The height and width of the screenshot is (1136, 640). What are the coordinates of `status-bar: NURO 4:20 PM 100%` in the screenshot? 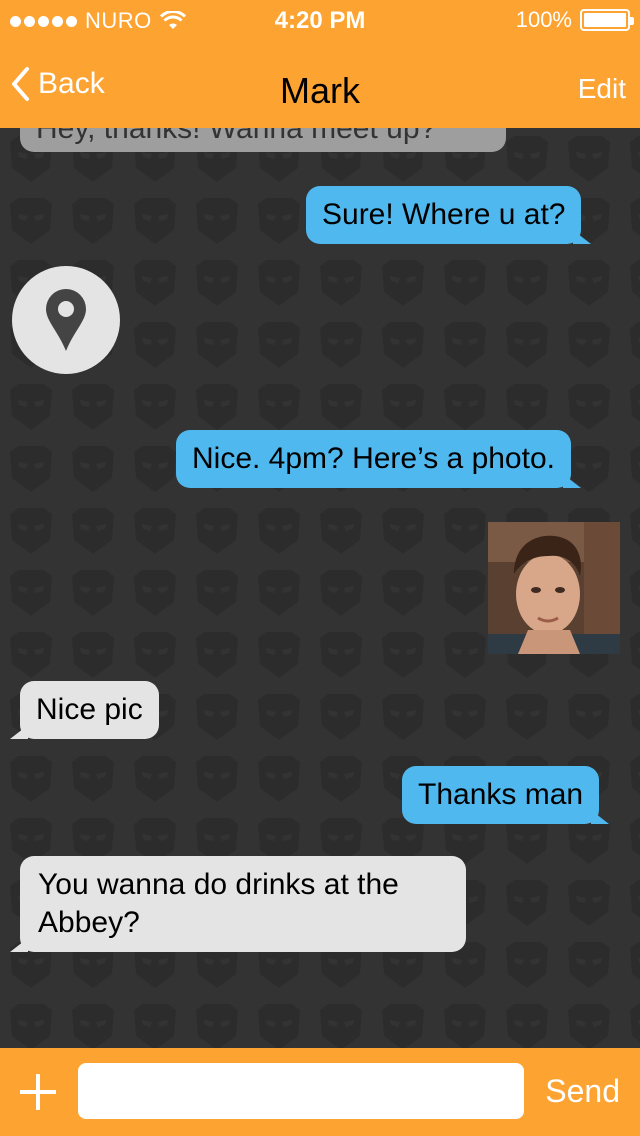 It's located at (320, 20).